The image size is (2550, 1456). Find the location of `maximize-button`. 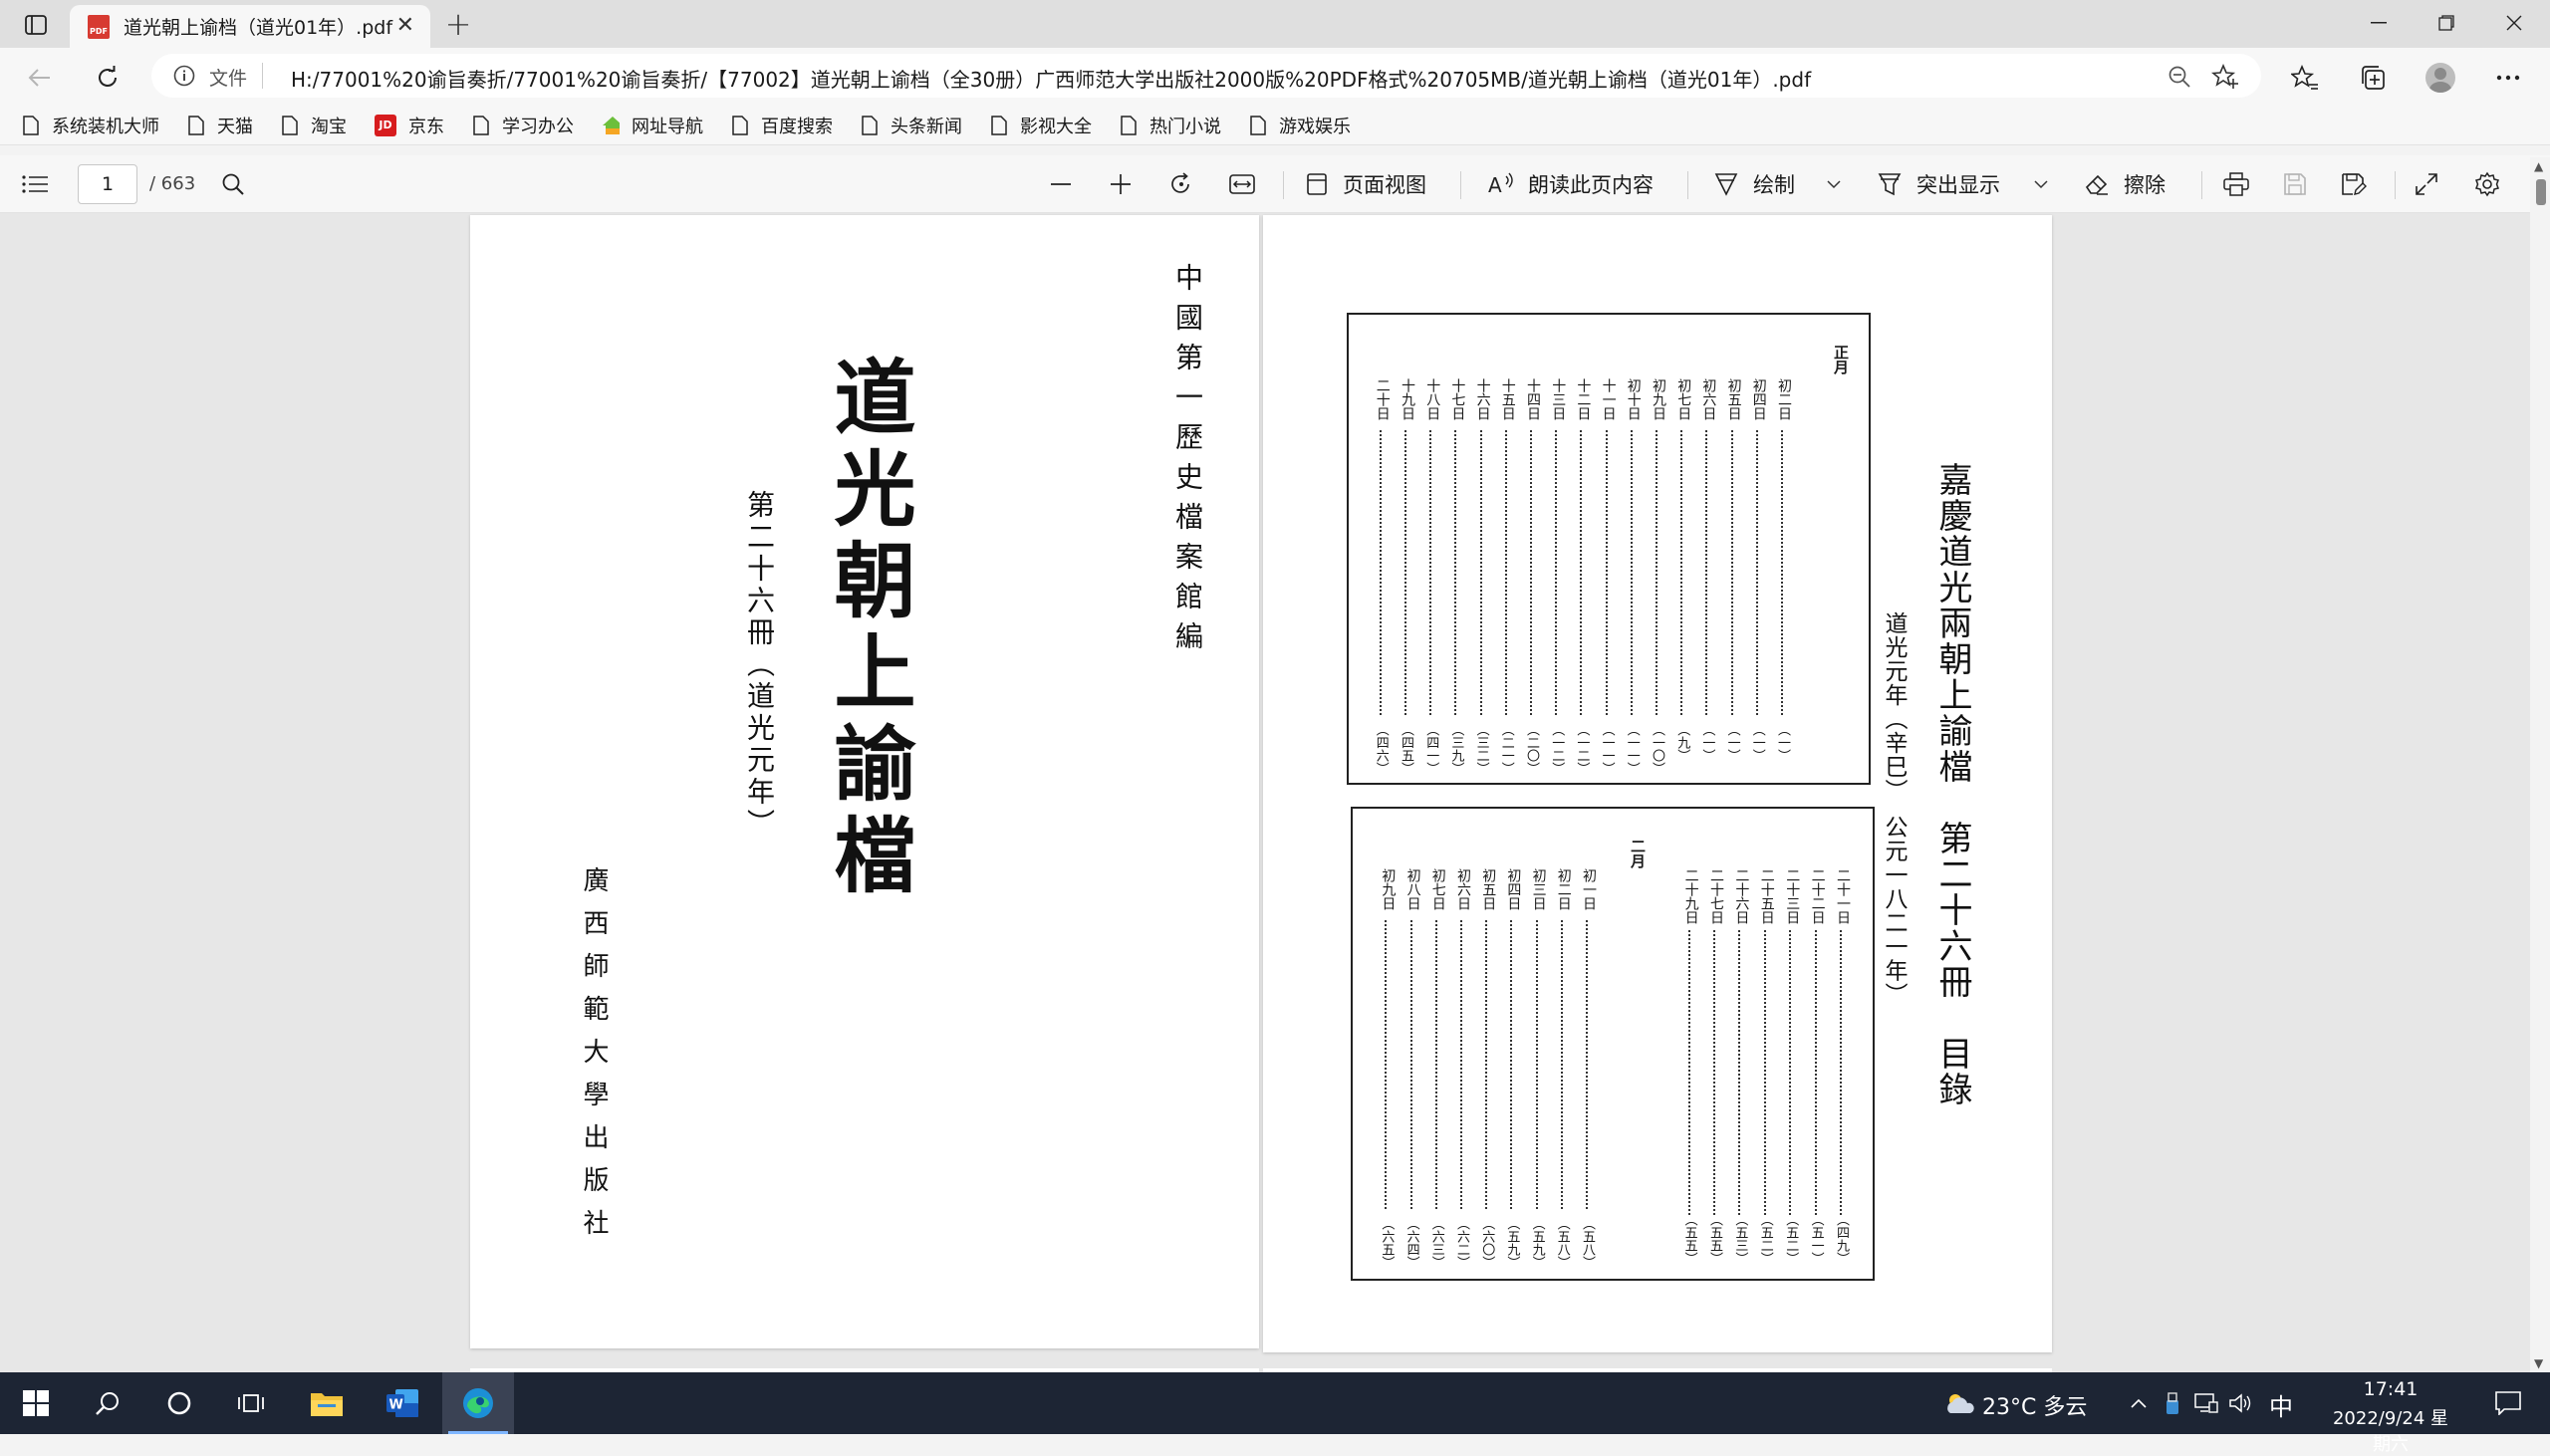

maximize-button is located at coordinates (2446, 23).